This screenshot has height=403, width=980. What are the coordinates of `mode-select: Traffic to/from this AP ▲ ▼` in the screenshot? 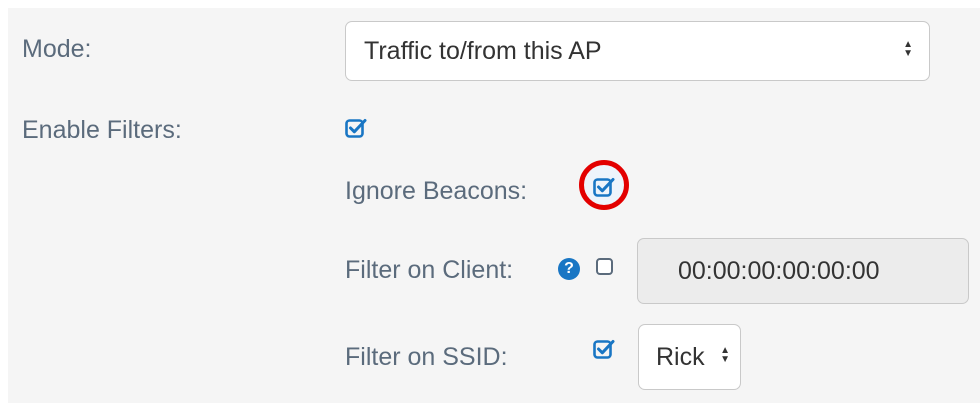 It's located at (637, 51).